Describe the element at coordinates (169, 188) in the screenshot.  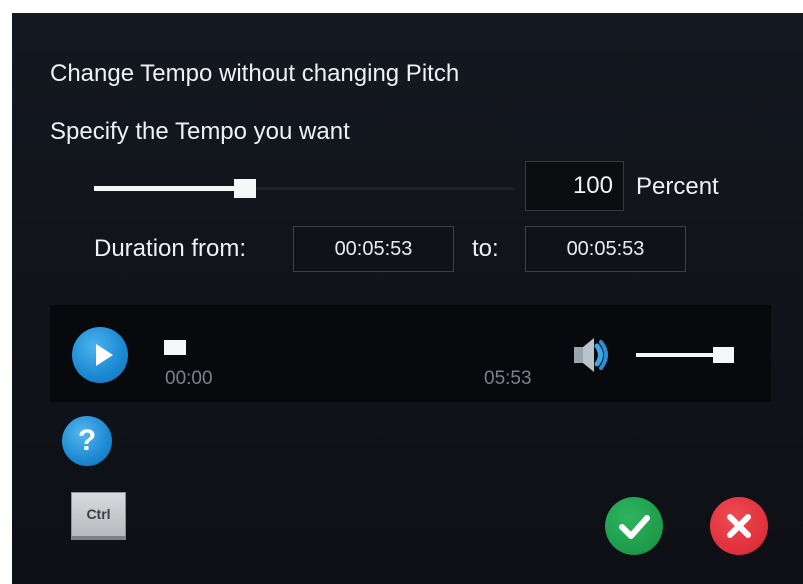
I see `tempo-slider-fill` at that location.